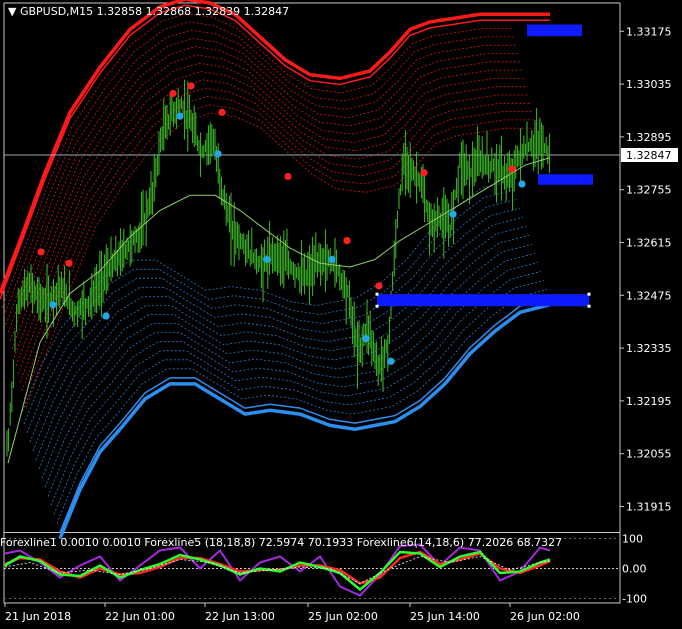  Describe the element at coordinates (38, 616) in the screenshot. I see `x-tick-label: 21 Jun 2018` at that location.